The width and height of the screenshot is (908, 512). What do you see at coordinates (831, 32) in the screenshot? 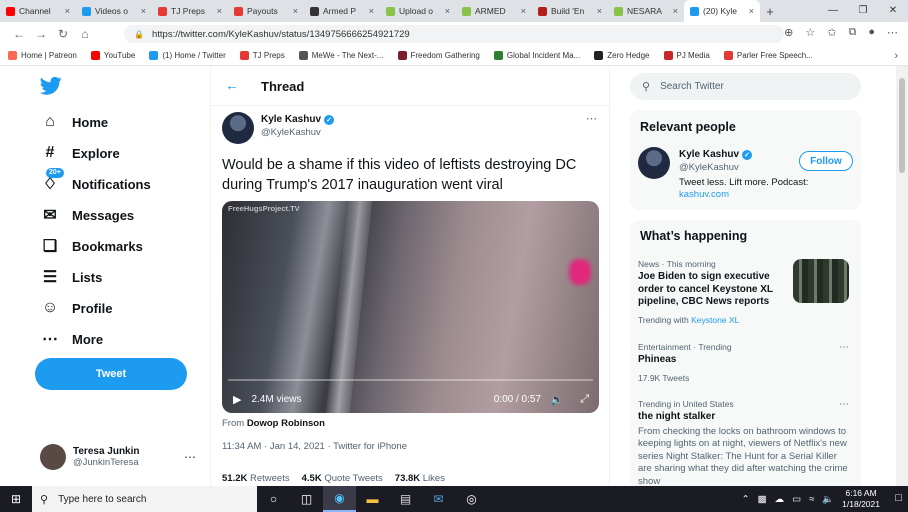
I see `favorites-icon: ✩` at bounding box center [831, 32].